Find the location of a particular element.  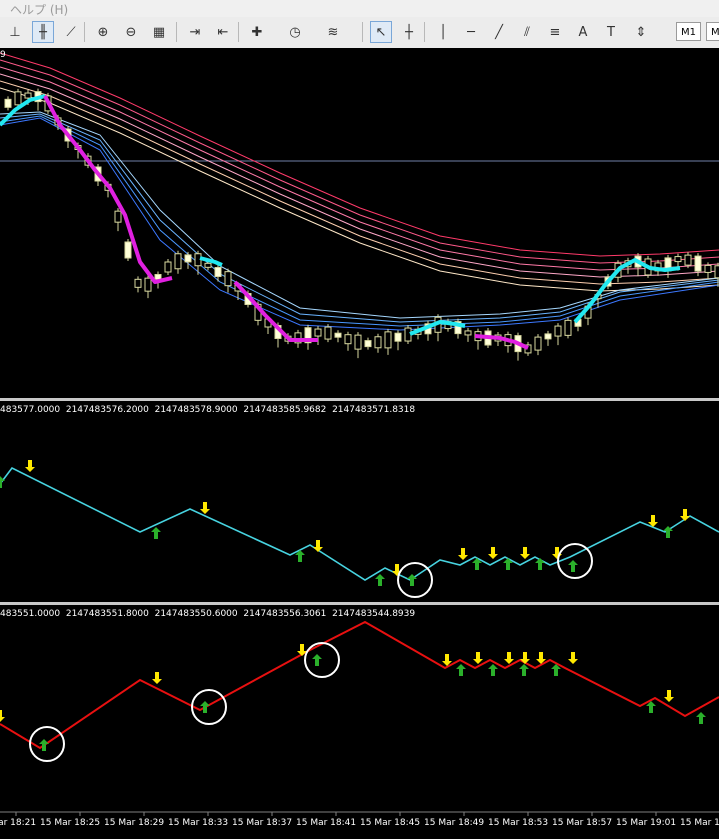

crosshair-icon: ┼ is located at coordinates (409, 32).